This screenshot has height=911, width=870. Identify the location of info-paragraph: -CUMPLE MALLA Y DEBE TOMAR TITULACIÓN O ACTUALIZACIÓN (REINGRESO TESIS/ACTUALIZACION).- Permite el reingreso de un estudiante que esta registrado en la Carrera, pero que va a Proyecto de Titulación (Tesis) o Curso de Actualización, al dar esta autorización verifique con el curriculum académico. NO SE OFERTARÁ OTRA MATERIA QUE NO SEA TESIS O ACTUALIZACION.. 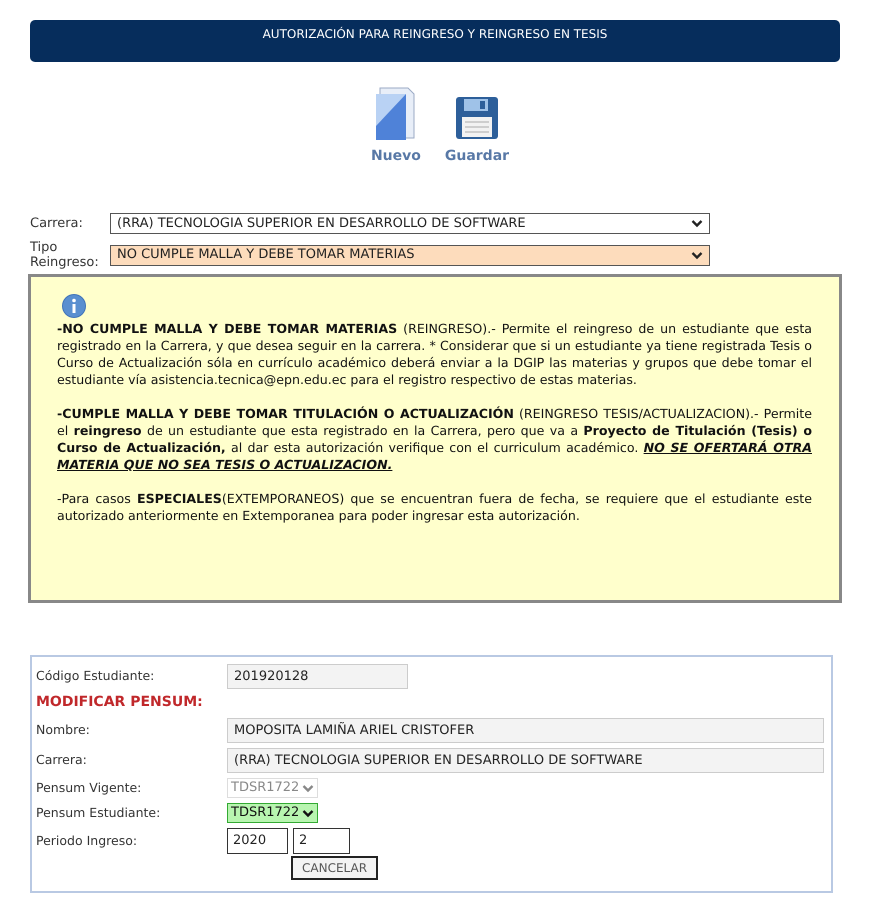
(434, 439).